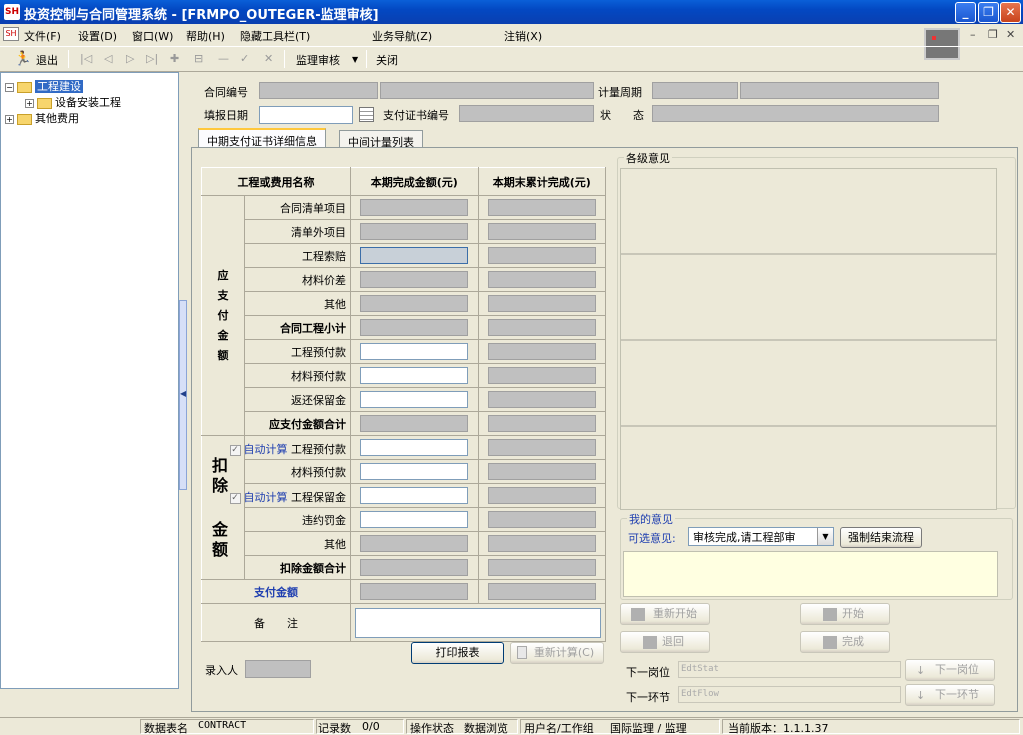  What do you see at coordinates (278, 669) in the screenshot?
I see `entry-person-field` at bounding box center [278, 669].